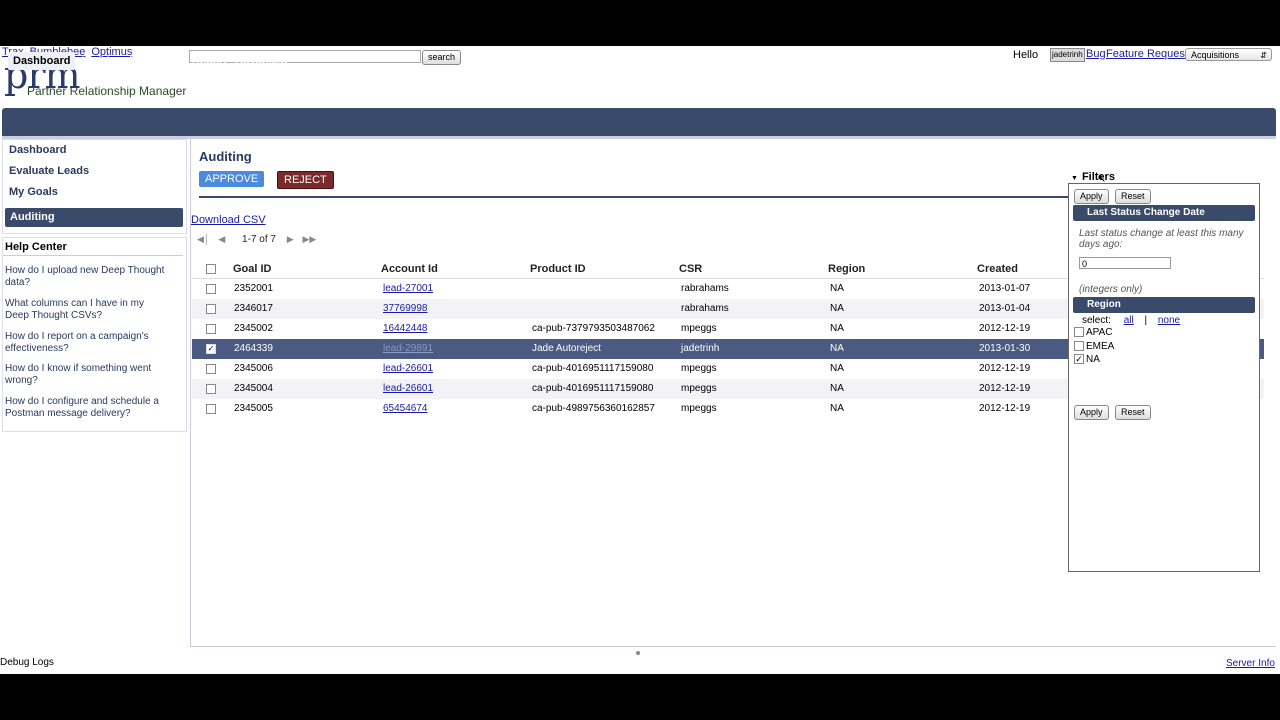 Image resolution: width=1280 pixels, height=720 pixels. I want to click on first-page-icon: ◀│, so click(203, 239).